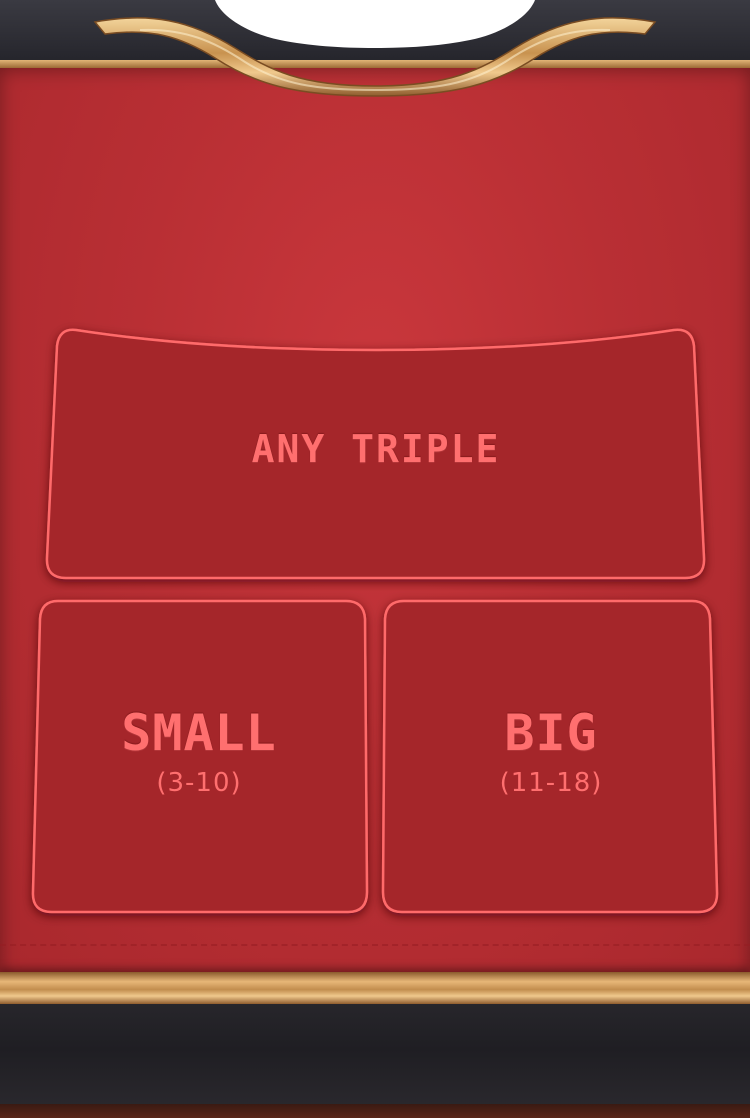 Image resolution: width=750 pixels, height=1118 pixels. Describe the element at coordinates (375, 988) in the screenshot. I see `table-gold-rim` at that location.